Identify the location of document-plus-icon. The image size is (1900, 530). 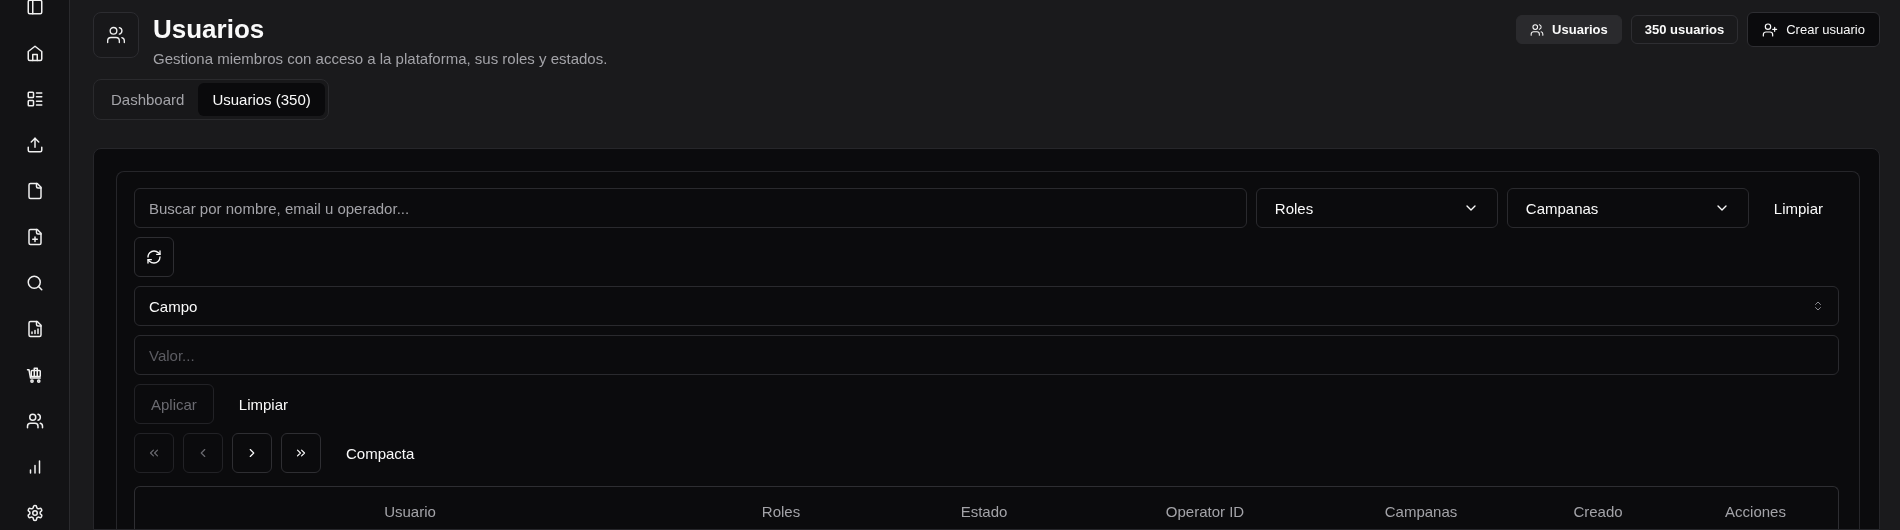
(34, 237).